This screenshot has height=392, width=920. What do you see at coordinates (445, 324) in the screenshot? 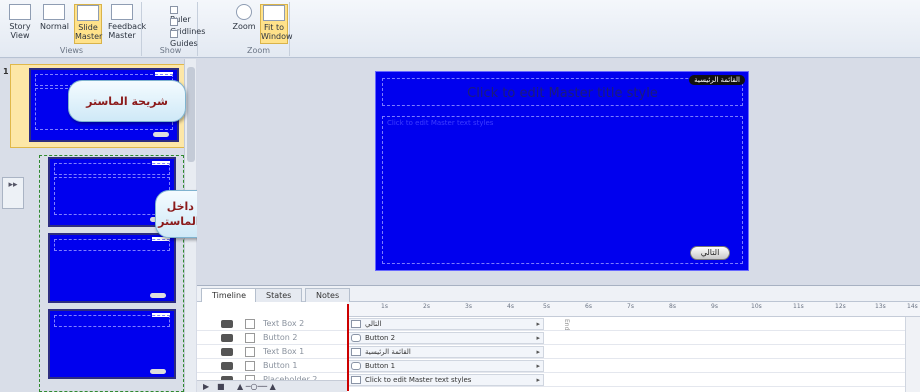
I see `timeline-bar: التالي ▸` at bounding box center [445, 324].